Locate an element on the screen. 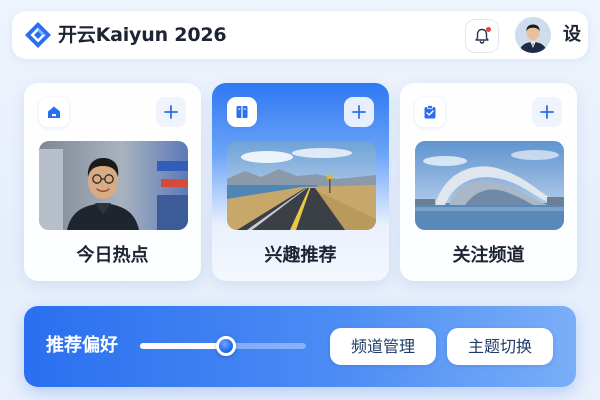 The height and width of the screenshot is (400, 600). preference-slider is located at coordinates (223, 346).